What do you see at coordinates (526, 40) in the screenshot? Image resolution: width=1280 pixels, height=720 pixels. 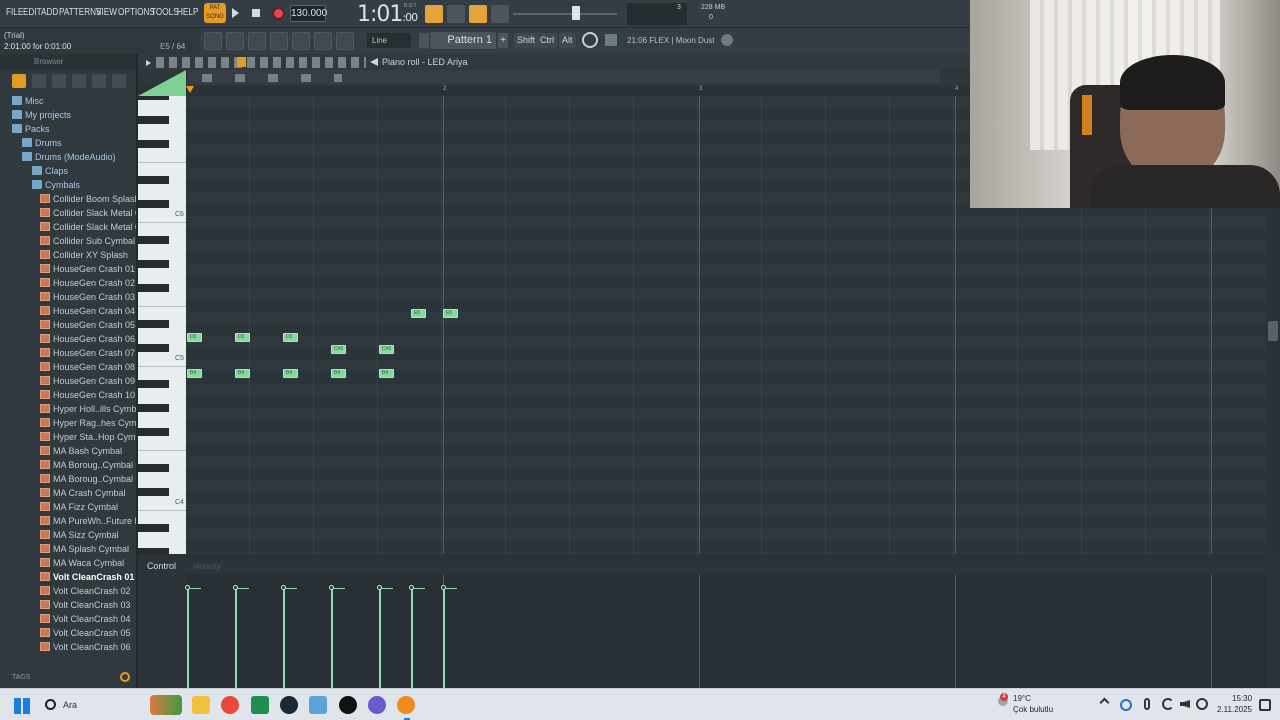 I see `shift-key-button: Shift` at bounding box center [526, 40].